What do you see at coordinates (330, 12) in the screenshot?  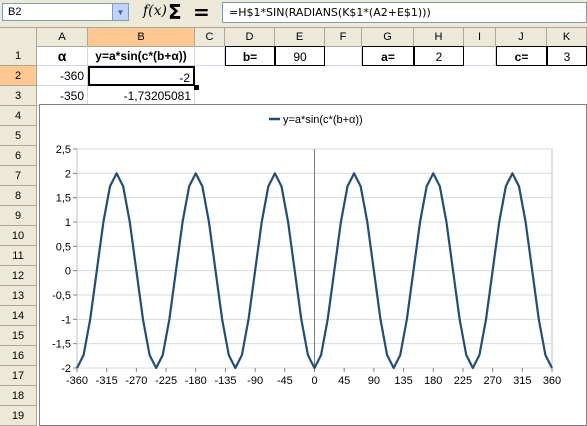 I see `formula-text: =H$1*SIN(RADIANS(K$1*(A2+E$1)))` at bounding box center [330, 12].